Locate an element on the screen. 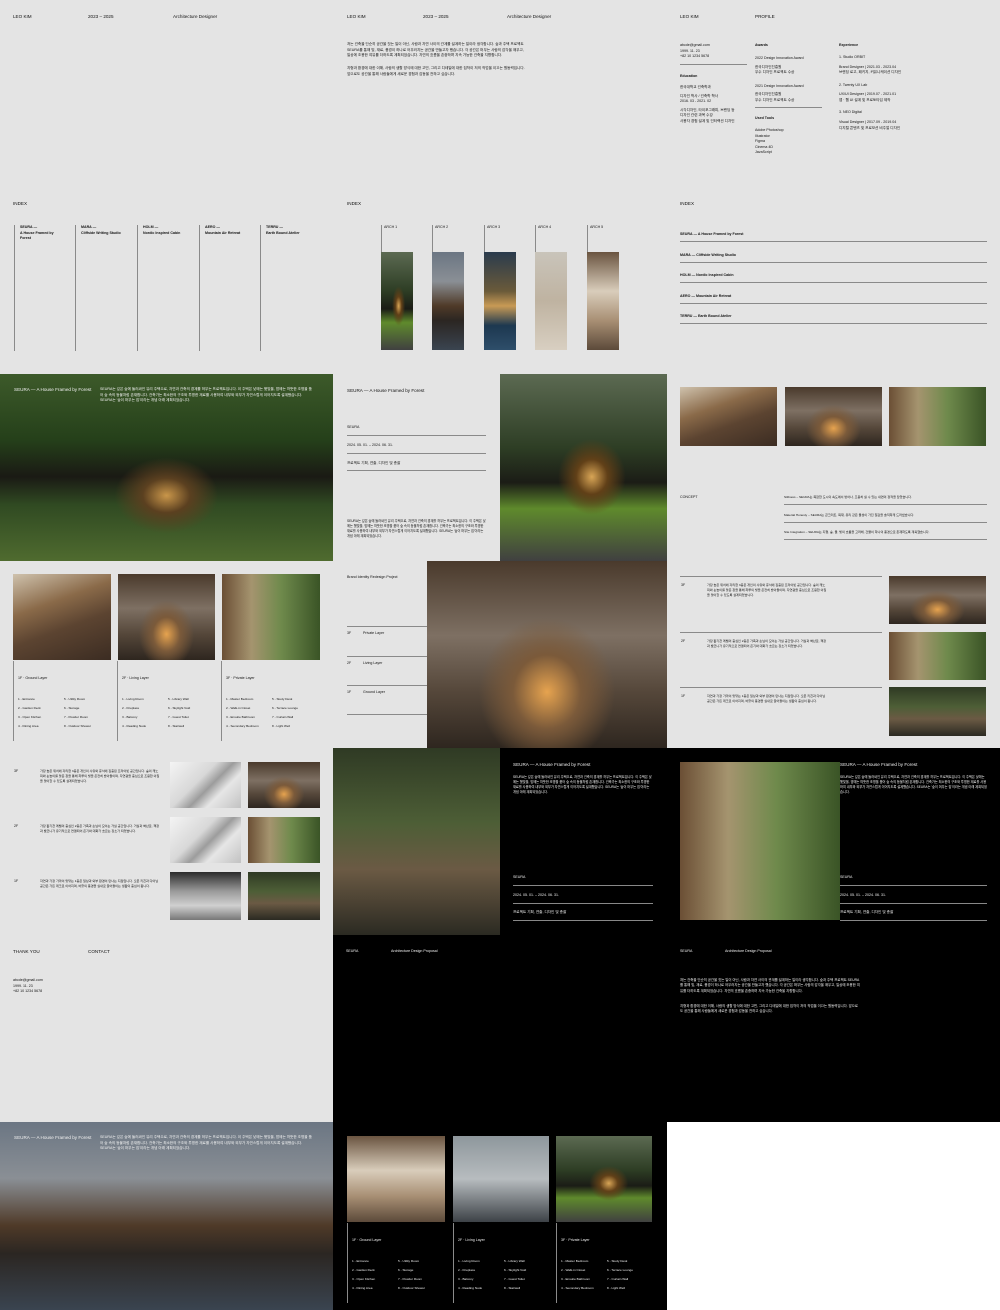  index-list-item: MARA — Cliffside Writing Studio is located at coordinates (708, 256).